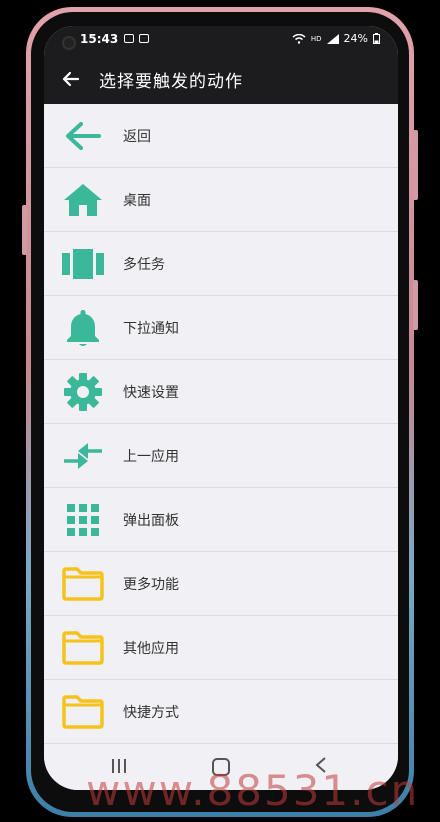 The height and width of the screenshot is (822, 440). I want to click on grid-icon, so click(83, 520).